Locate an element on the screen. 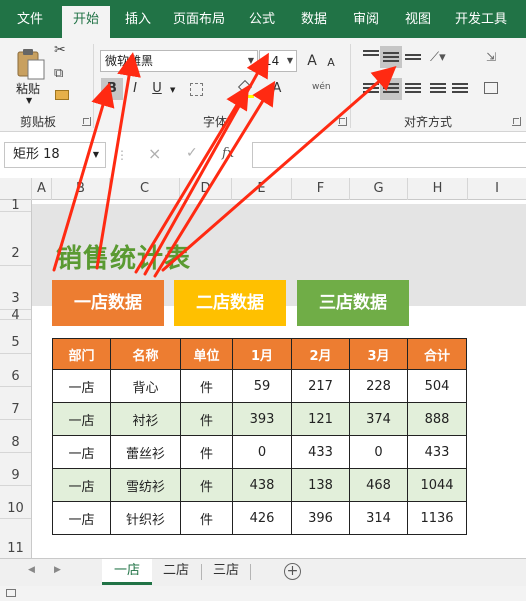 The width and height of the screenshot is (526, 601). table-cell: 雪纺衫 is located at coordinates (145, 485).